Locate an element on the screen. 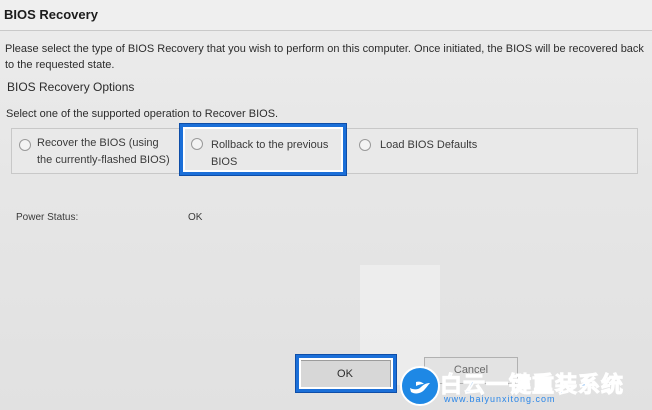  bird-icon is located at coordinates (420, 386).